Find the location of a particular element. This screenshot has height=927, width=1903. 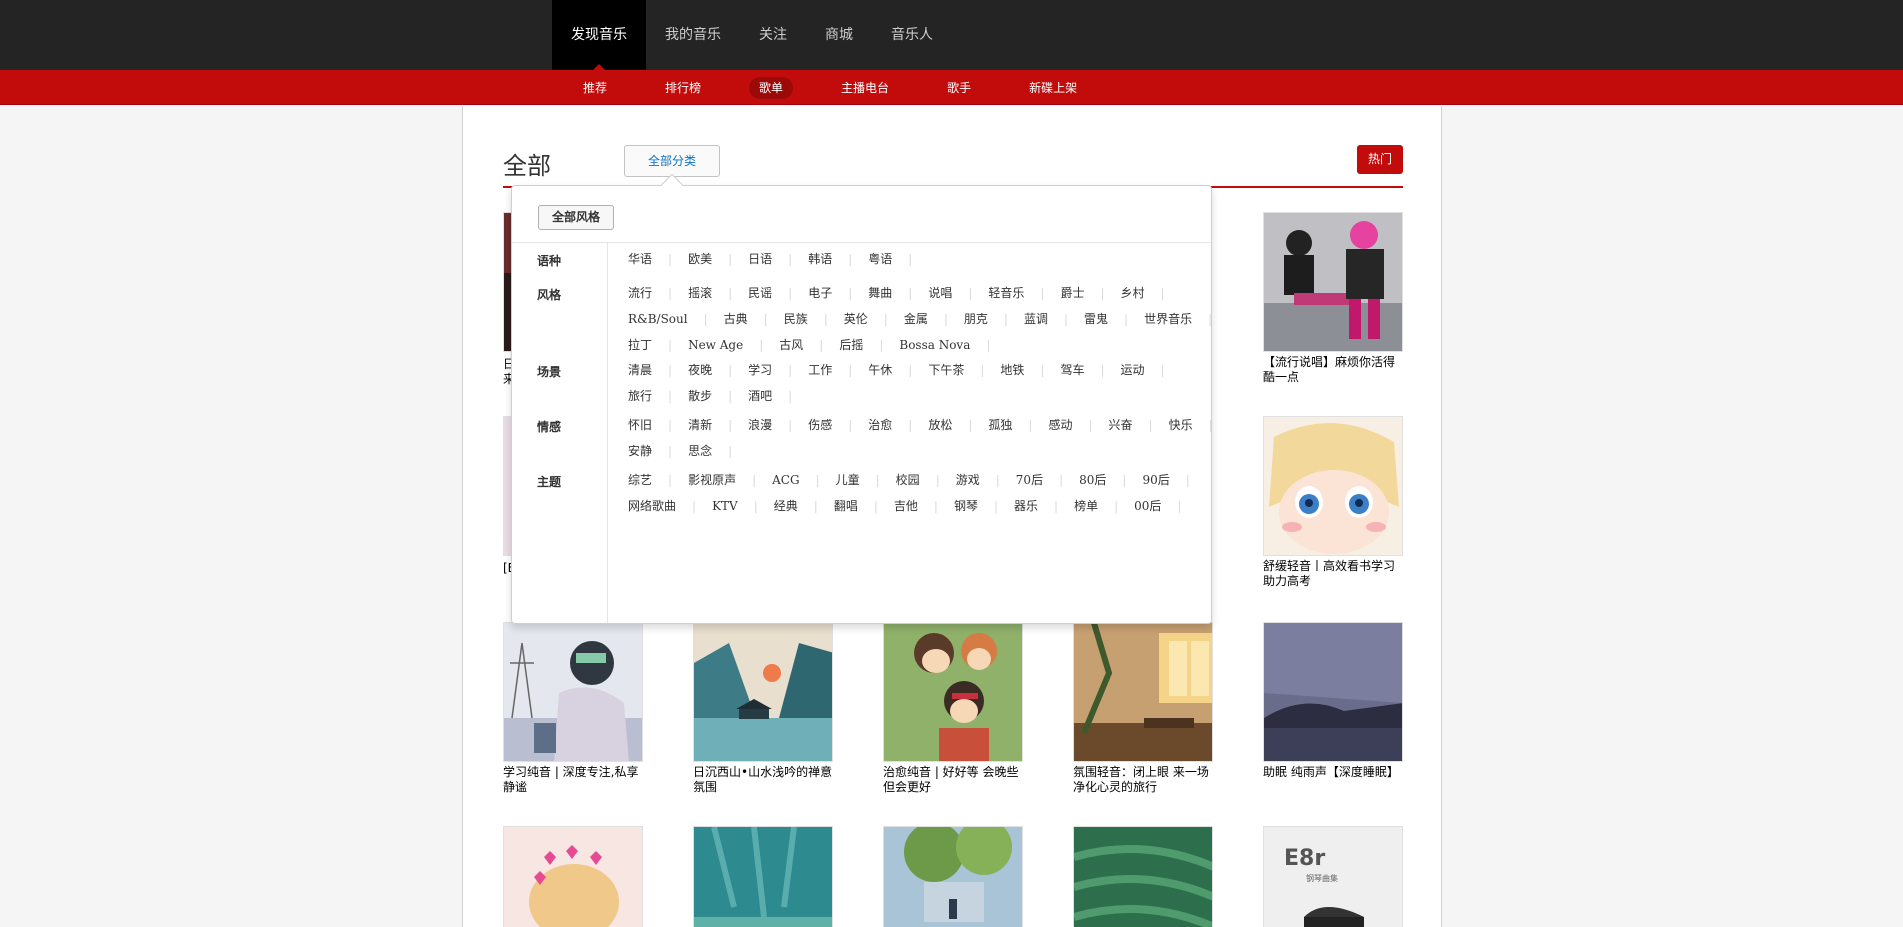

playlist-card: 学习纯音 | 深度专注,私享静谧 is located at coordinates (573, 708).